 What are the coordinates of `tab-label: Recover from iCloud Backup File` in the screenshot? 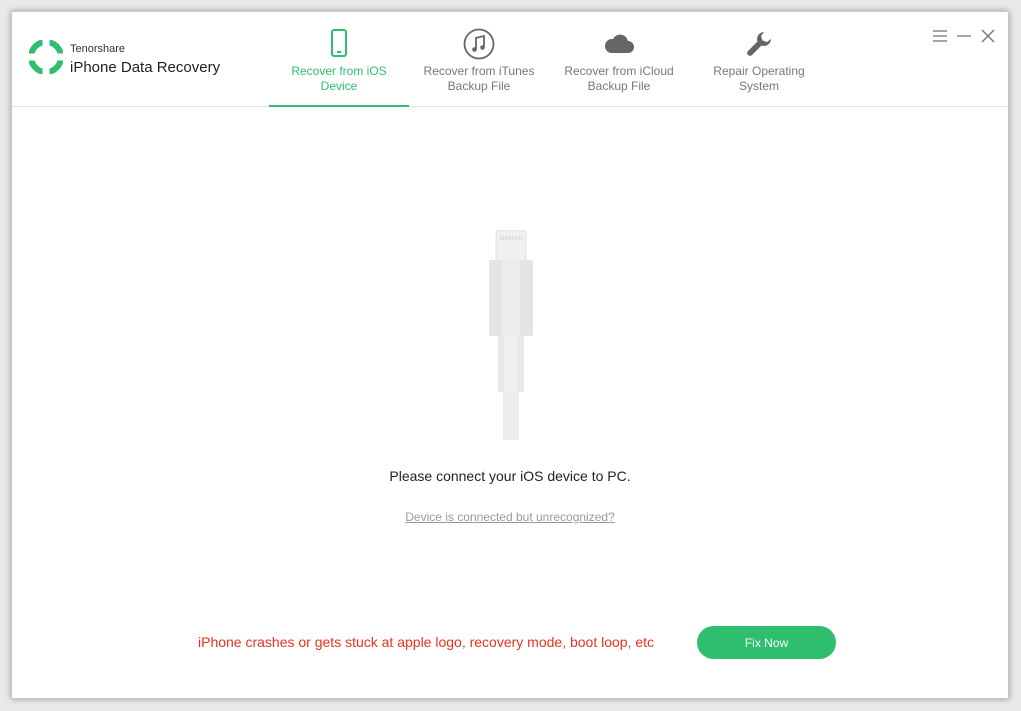 It's located at (619, 78).